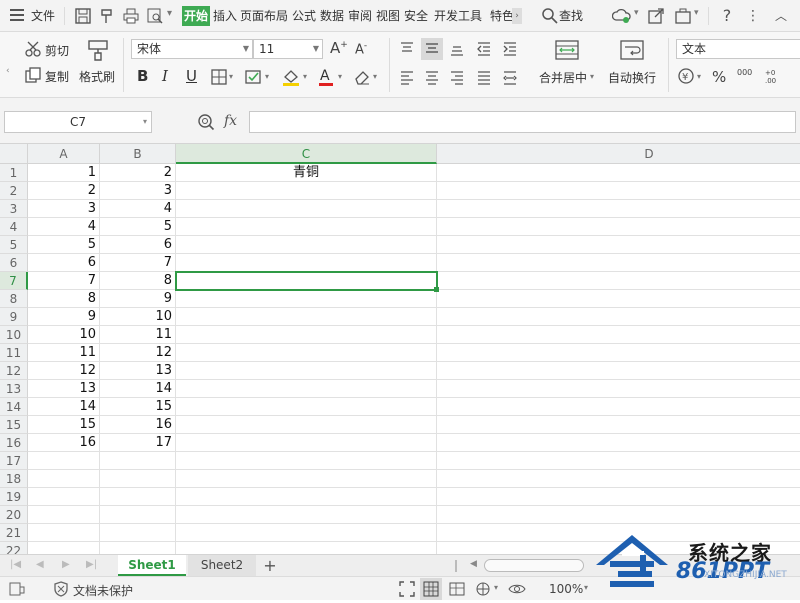 Image resolution: width=800 pixels, height=603 pixels. What do you see at coordinates (83, 16) in the screenshot?
I see `save-icon` at bounding box center [83, 16].